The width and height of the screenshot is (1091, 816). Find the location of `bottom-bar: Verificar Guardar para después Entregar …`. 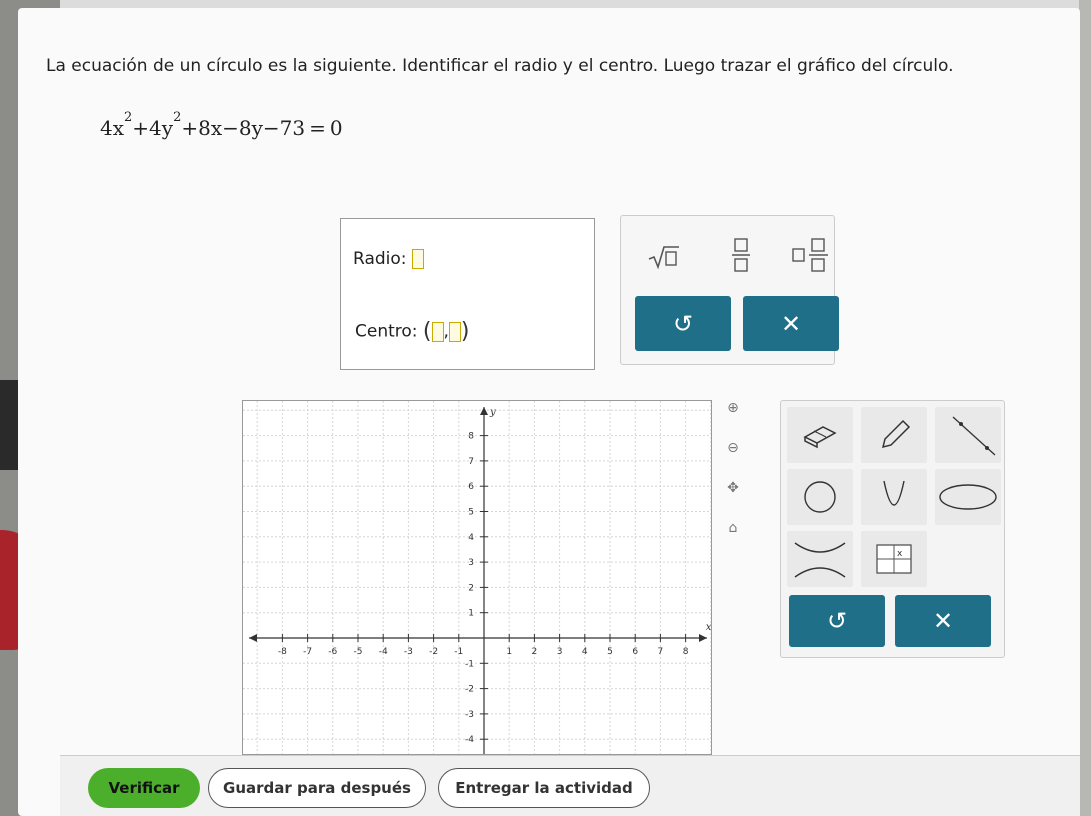

bottom-bar: Verificar Guardar para después Entregar … is located at coordinates (570, 785).